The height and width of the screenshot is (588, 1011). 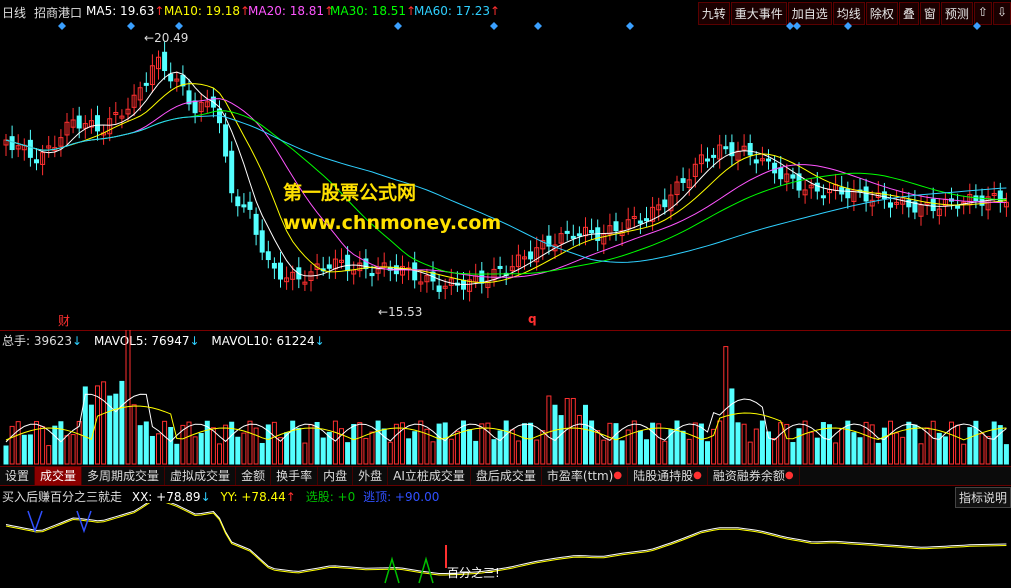 I want to click on finance-marker: 财, so click(x=64, y=320).